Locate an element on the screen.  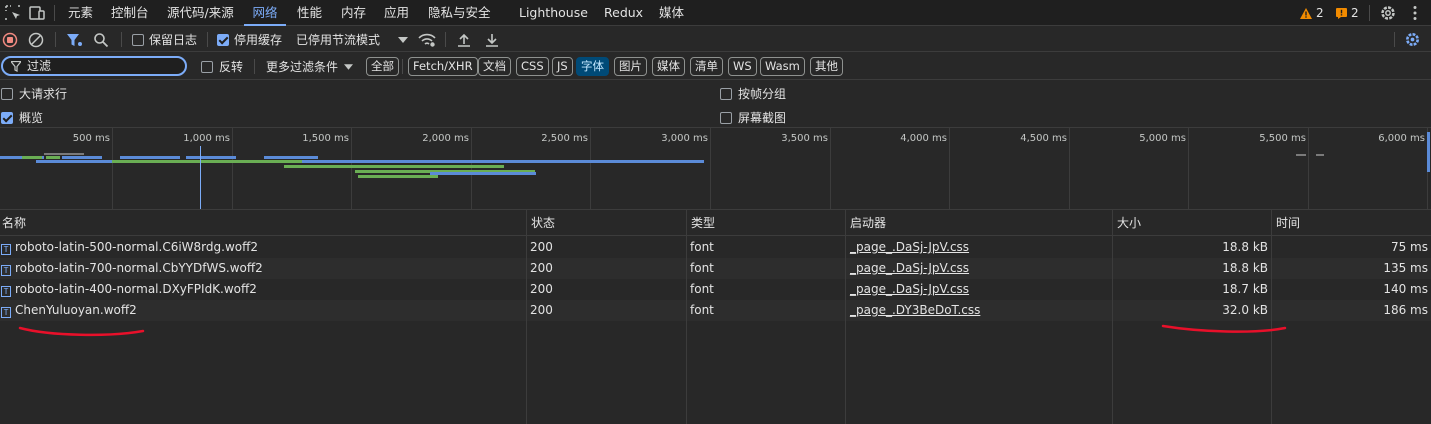
tab-sources: 源代码/来源 is located at coordinates (200, 13).